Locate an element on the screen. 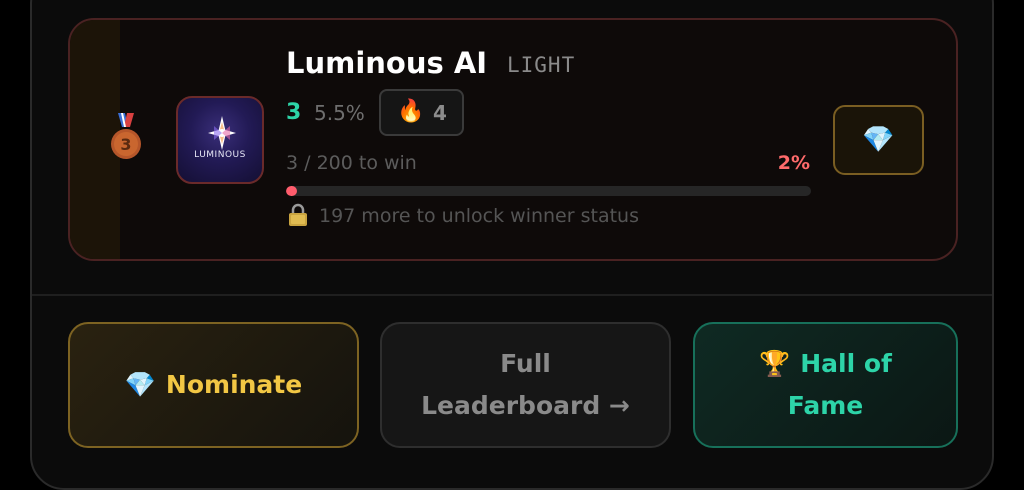 This screenshot has height=490, width=1024. progress-percent: 2% is located at coordinates (793, 163).